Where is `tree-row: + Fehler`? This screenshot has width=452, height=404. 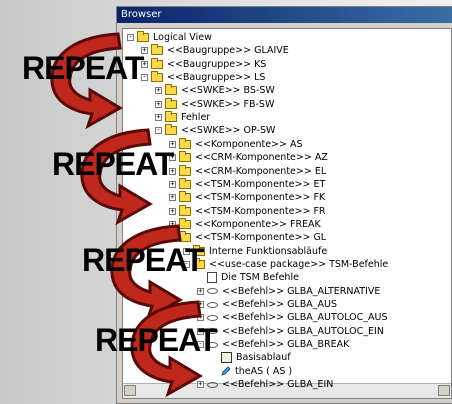
tree-row: + Fehler is located at coordinates (182, 117).